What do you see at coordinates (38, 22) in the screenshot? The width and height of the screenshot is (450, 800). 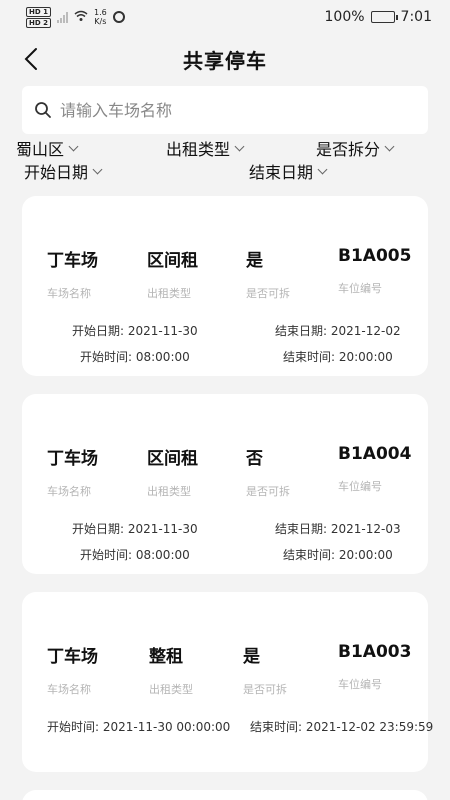 I see `hd2-badge: HD 2` at bounding box center [38, 22].